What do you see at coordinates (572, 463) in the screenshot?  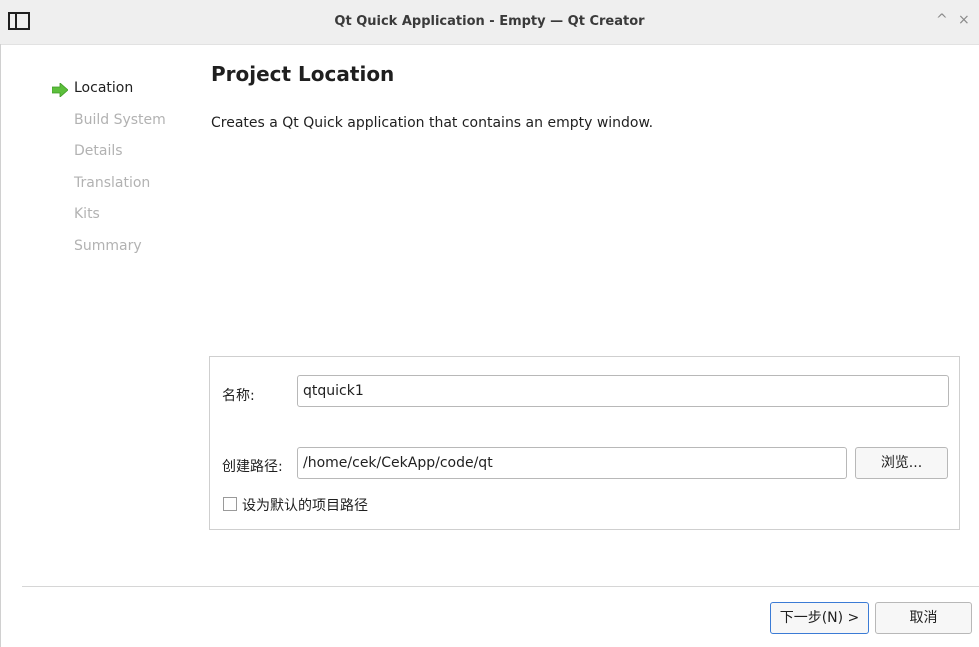 I see `project-path-input: /home/cek/CekApp/code/qt` at bounding box center [572, 463].